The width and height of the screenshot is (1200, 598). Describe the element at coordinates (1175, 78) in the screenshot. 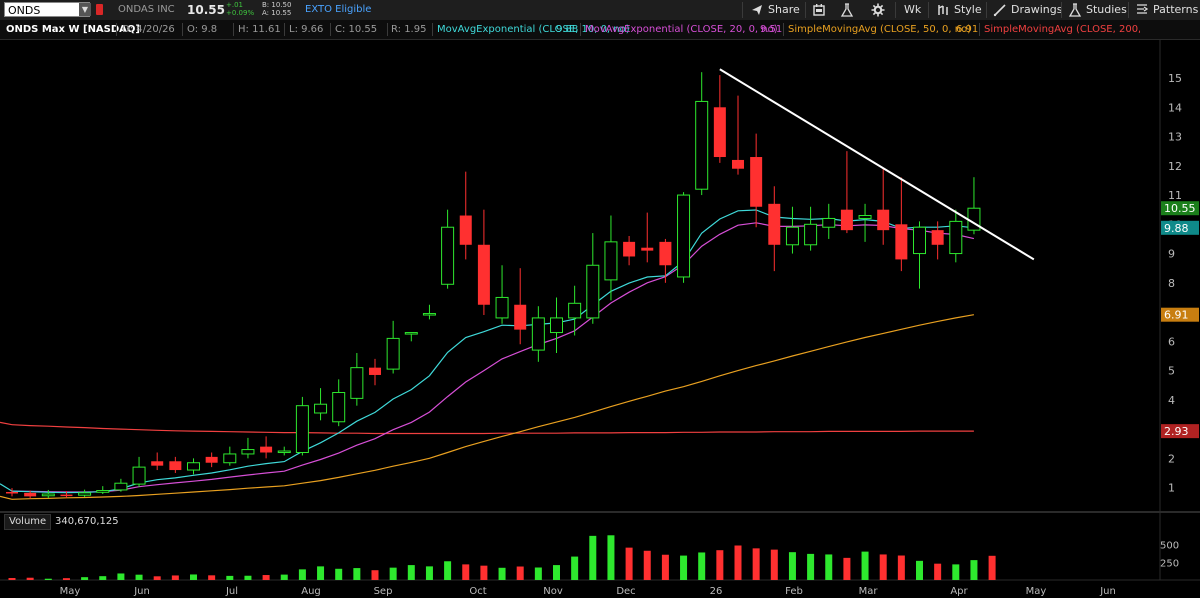

I see `y-tick-label: 15` at that location.